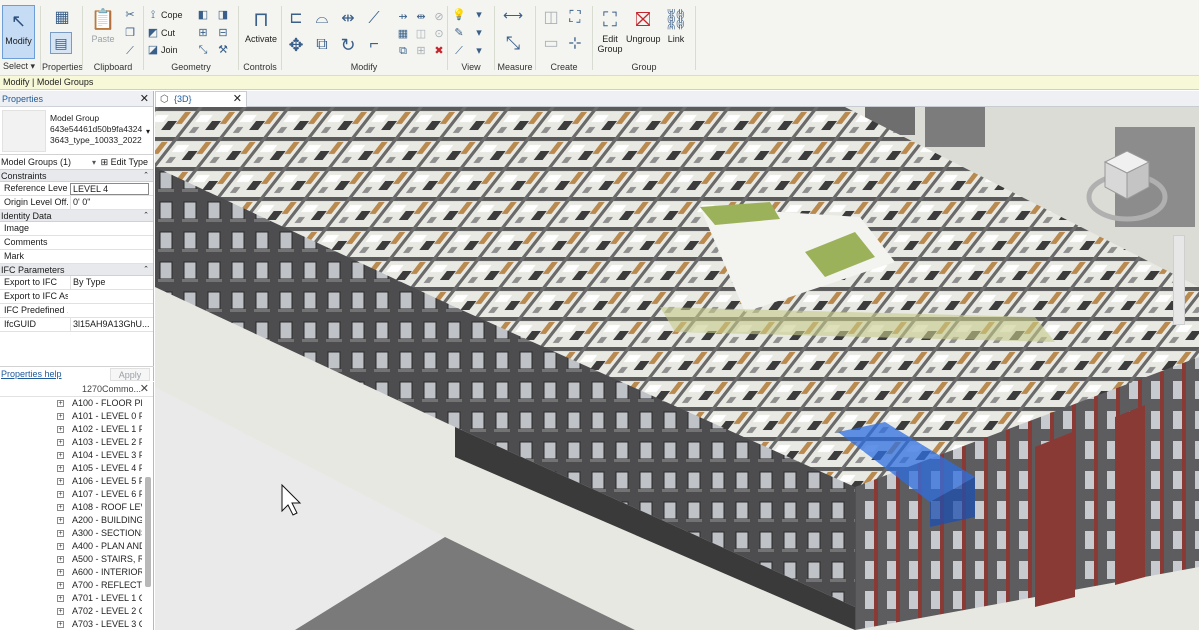  I want to click on tree-item: + A101 - LEVEL 0 PL, so click(71, 416).